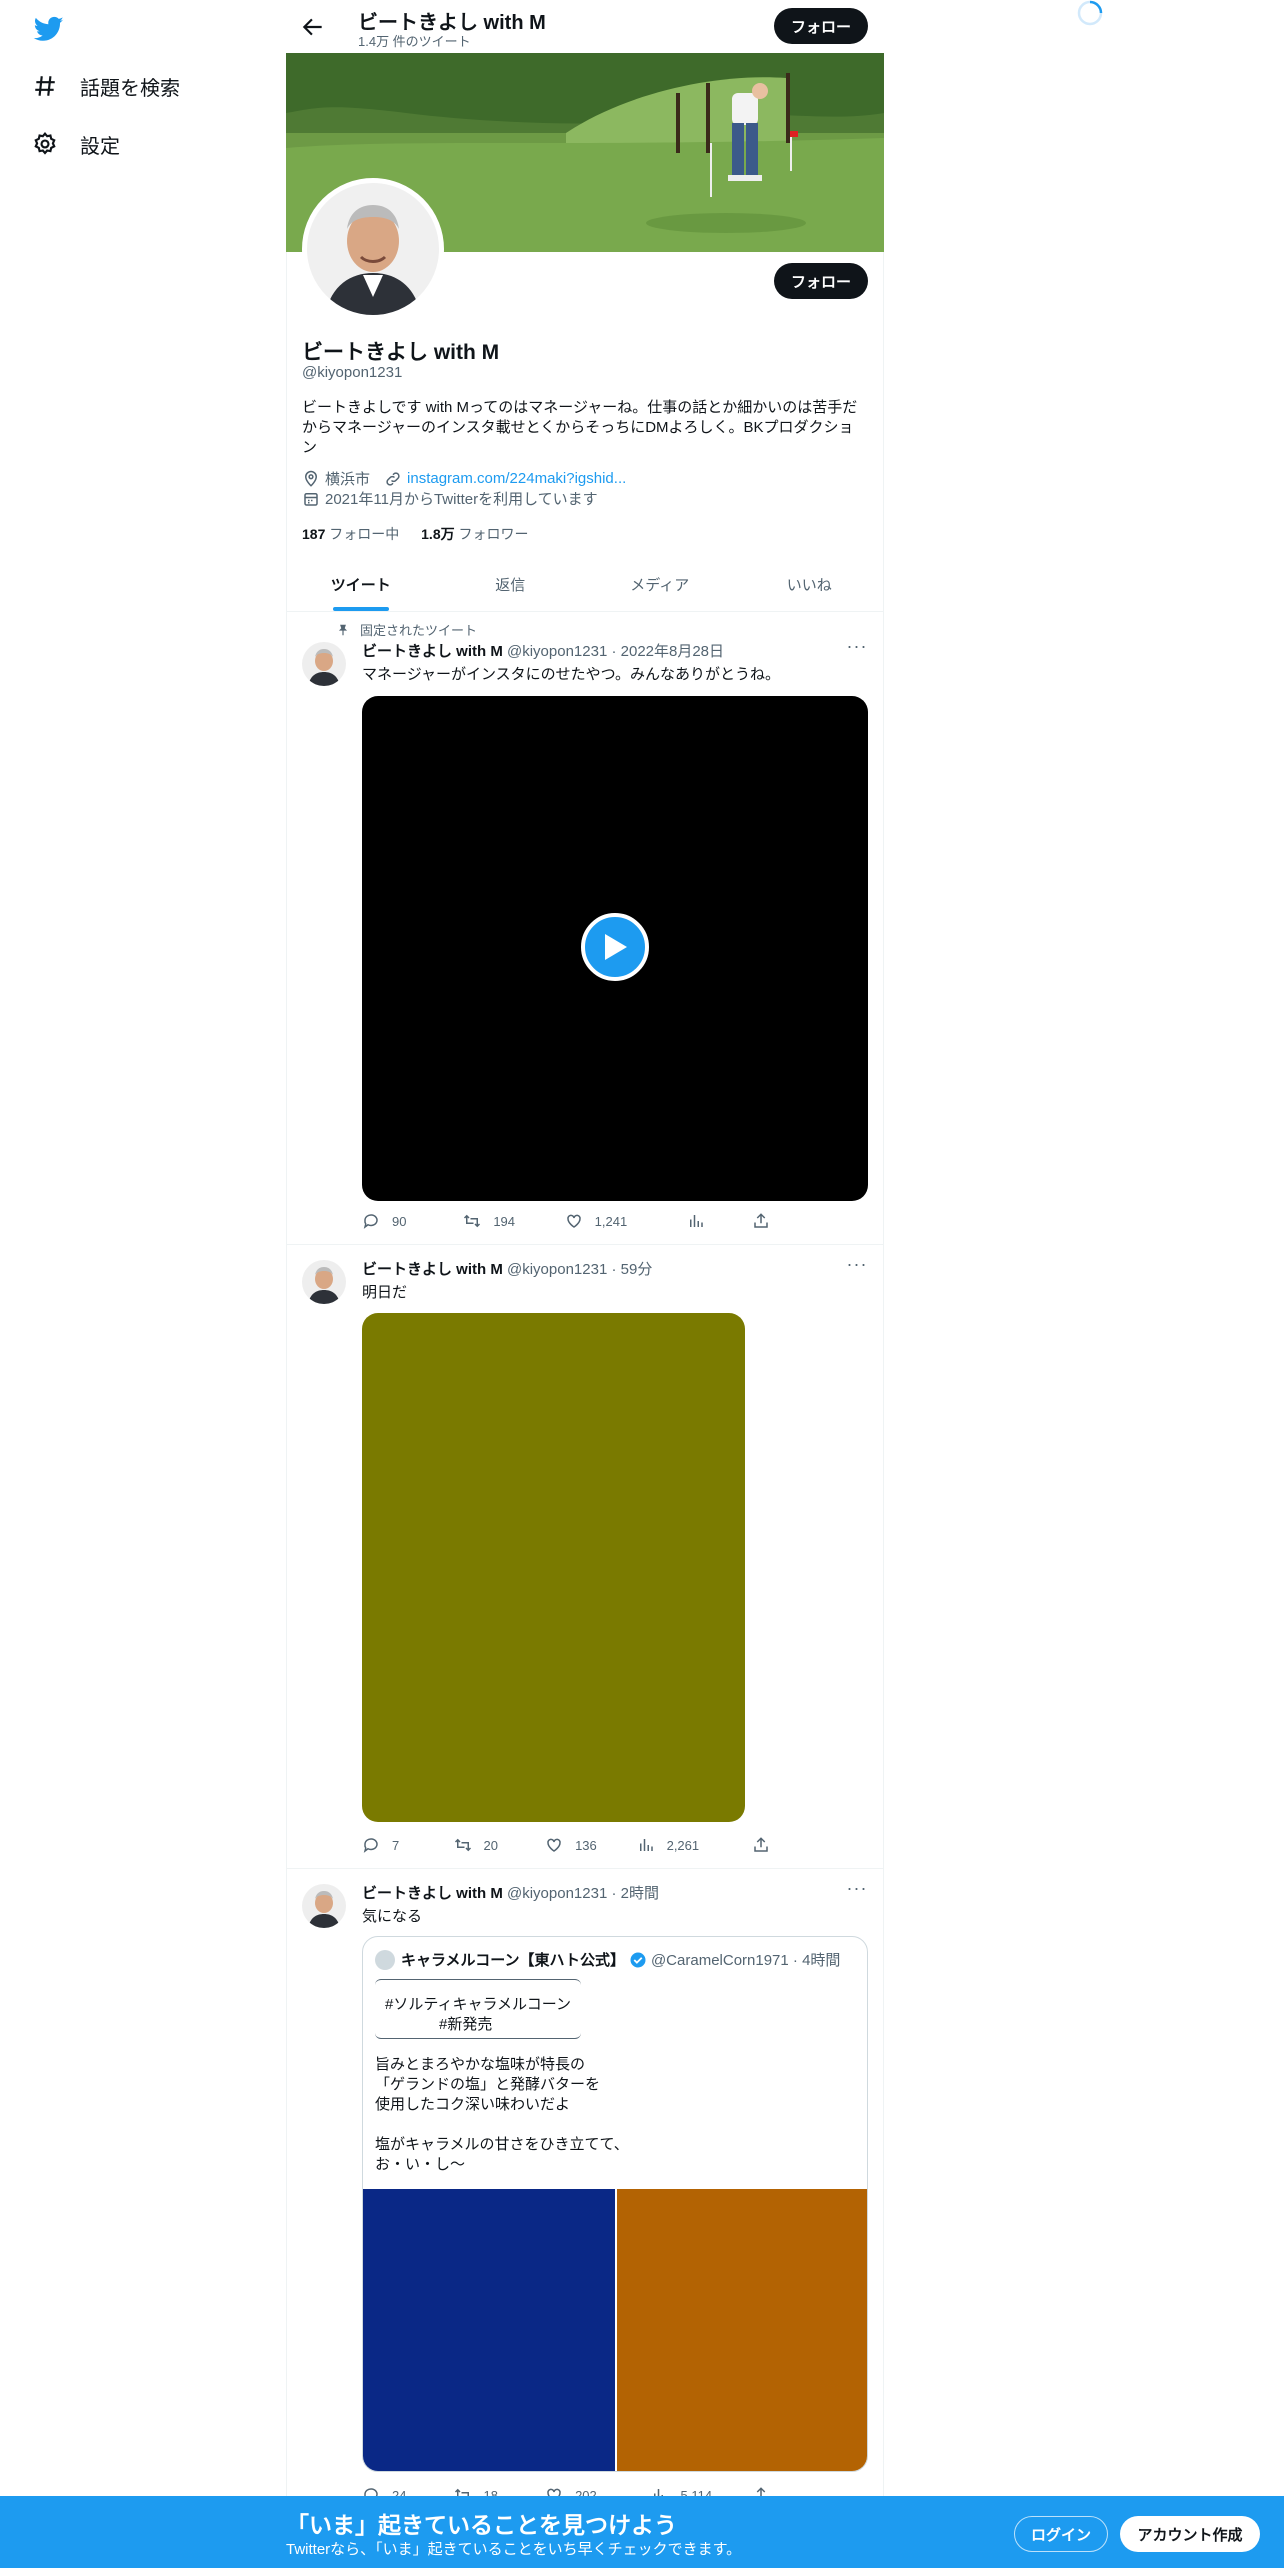 This screenshot has width=1284, height=2568. Describe the element at coordinates (579, 1269) in the screenshot. I see `tweet-meta: @kiyopon1231 · 59分` at that location.